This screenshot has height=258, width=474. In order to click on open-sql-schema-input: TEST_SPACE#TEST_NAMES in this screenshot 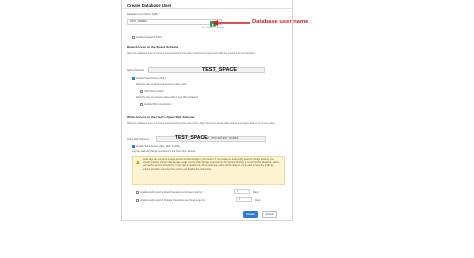, I will do `click(211, 139)`.